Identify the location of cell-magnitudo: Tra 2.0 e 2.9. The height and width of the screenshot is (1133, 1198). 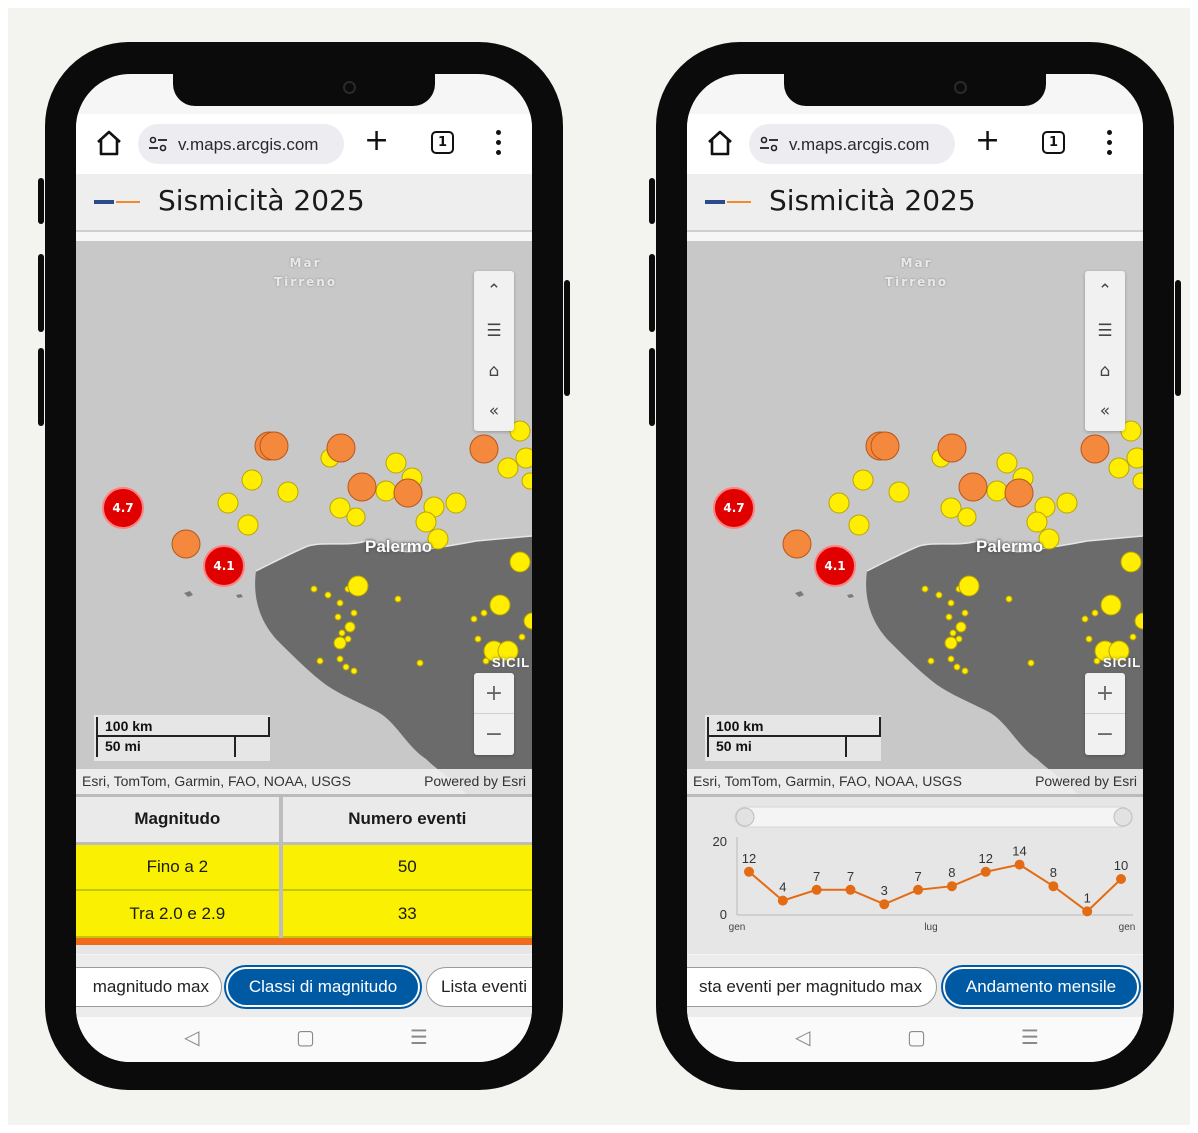
(179, 914).